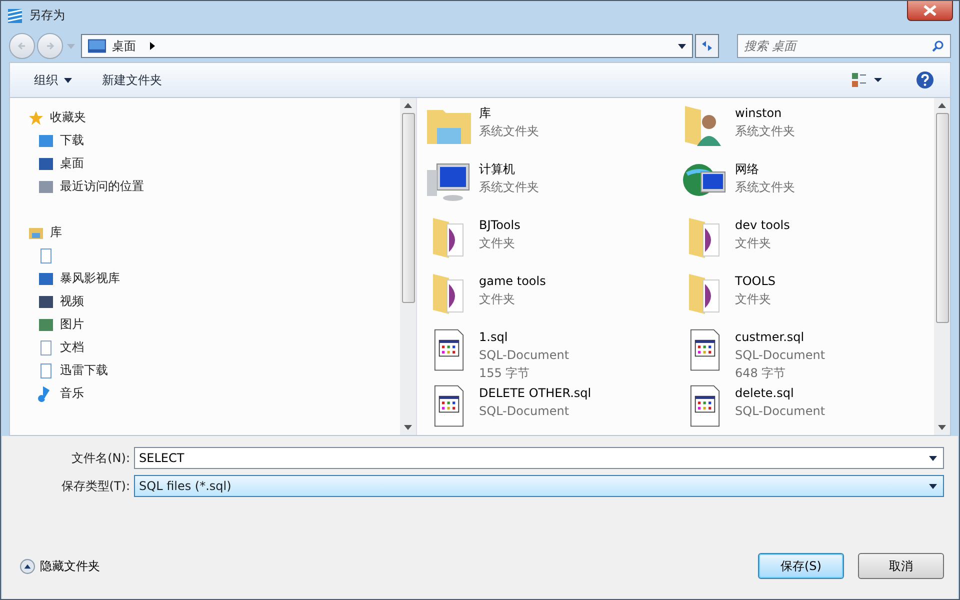 The height and width of the screenshot is (600, 960). I want to click on file-item: dev tools 文件夹, so click(807, 244).